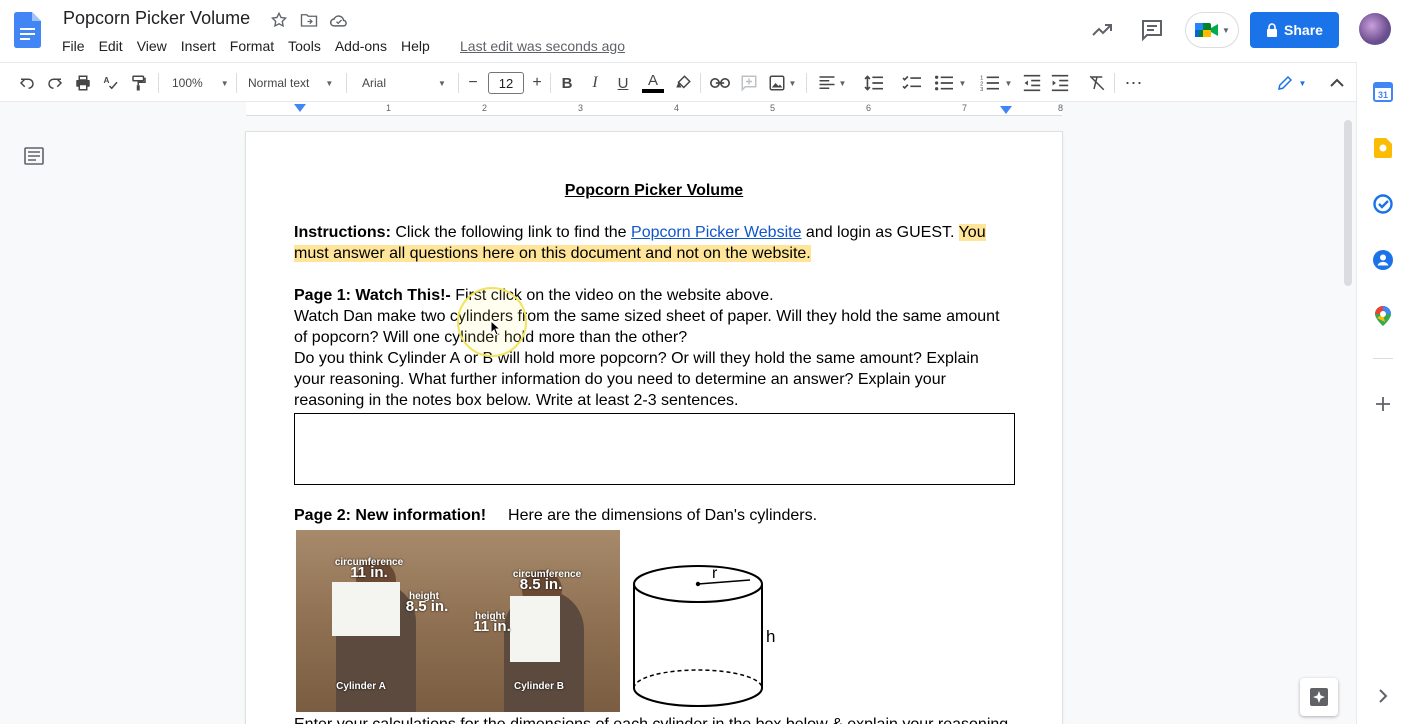 The image size is (1404, 724). I want to click on more-tools-icon: ⋯, so click(1134, 83).